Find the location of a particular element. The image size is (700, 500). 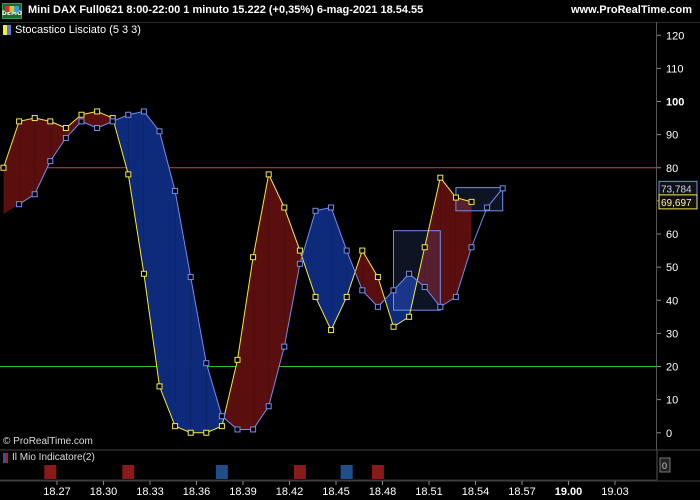

sub-indicator-legend: Il Mio Indicatore(2) is located at coordinates (49, 457).